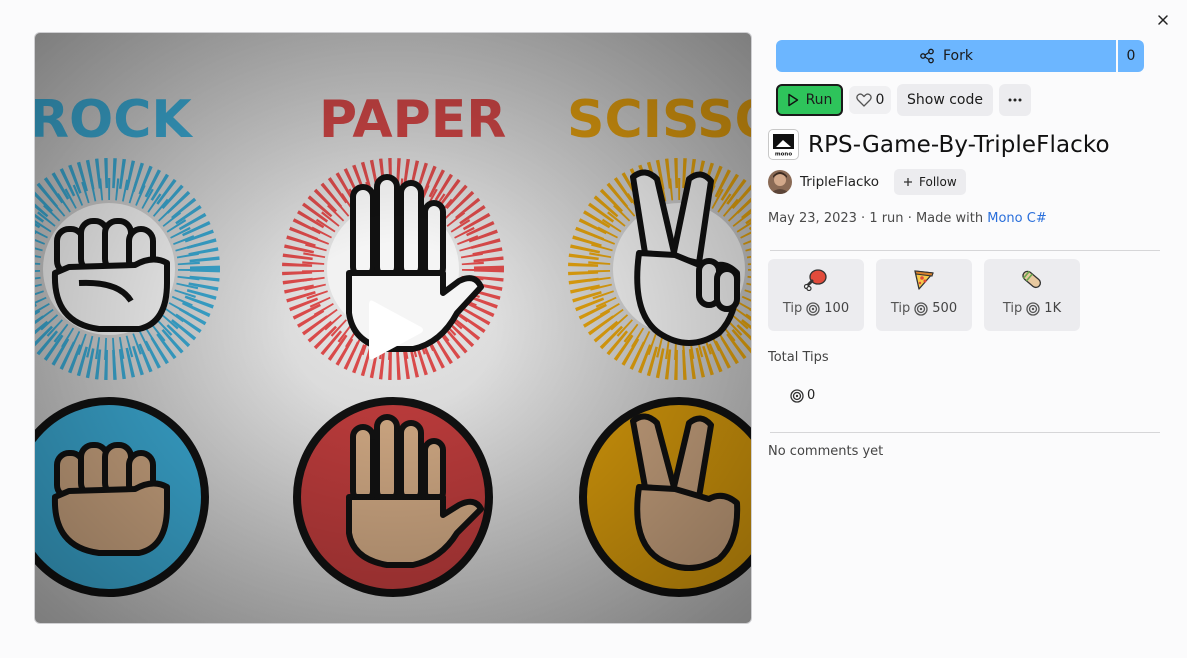  Describe the element at coordinates (412, 120) in the screenshot. I see `cover-word-paper: PAPER` at that location.